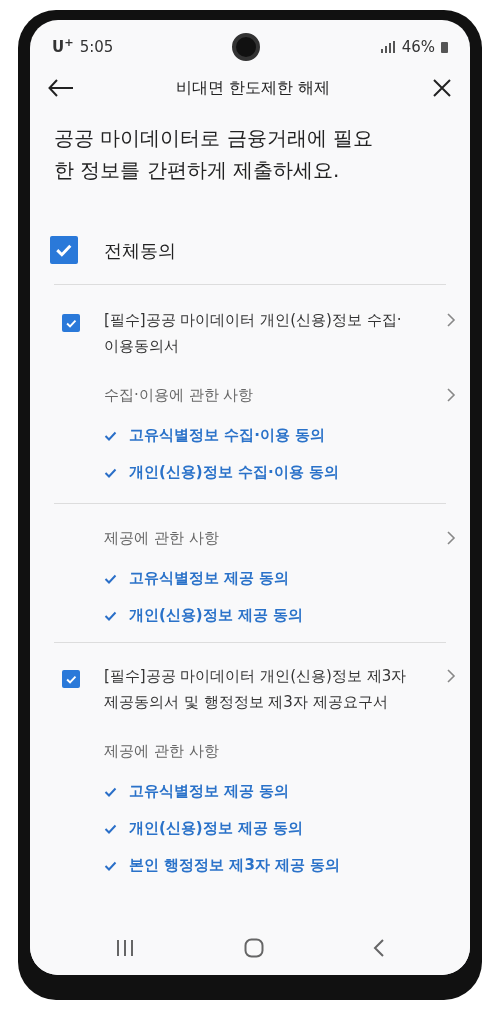 The width and height of the screenshot is (500, 1009). What do you see at coordinates (140, 250) in the screenshot?
I see `agree-all-label: 전체동의` at bounding box center [140, 250].